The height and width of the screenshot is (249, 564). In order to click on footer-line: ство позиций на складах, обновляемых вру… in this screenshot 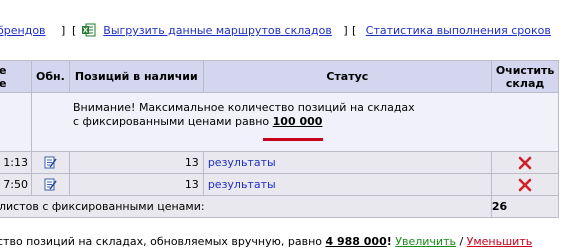, I will do `click(280, 242)`.